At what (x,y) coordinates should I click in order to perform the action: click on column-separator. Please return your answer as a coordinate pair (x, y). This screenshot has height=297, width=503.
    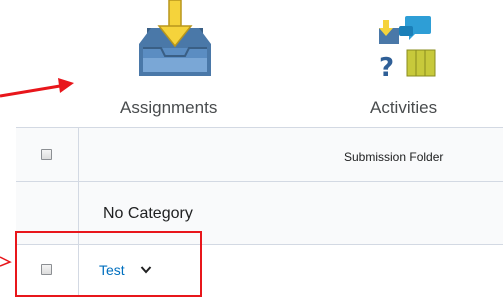
    Looking at the image, I should click on (78, 154).